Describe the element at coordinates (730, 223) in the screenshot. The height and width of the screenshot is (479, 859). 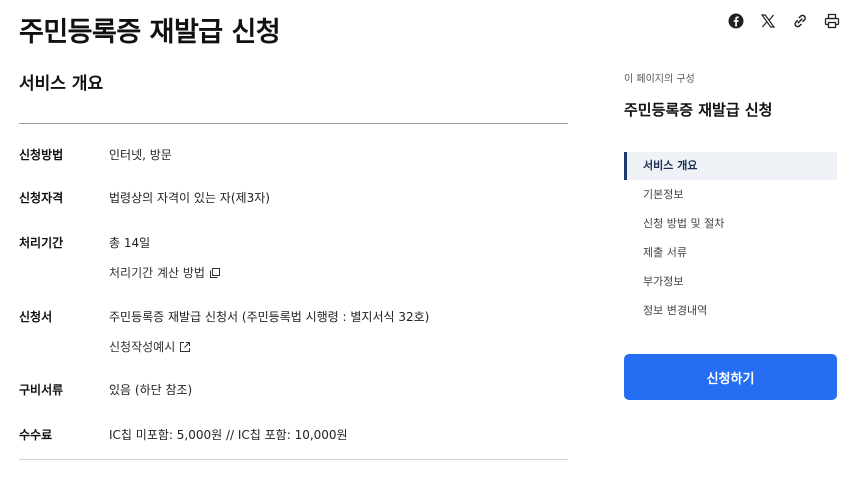
I see `toc-item-procedure: 신청 방법 및 절차` at that location.